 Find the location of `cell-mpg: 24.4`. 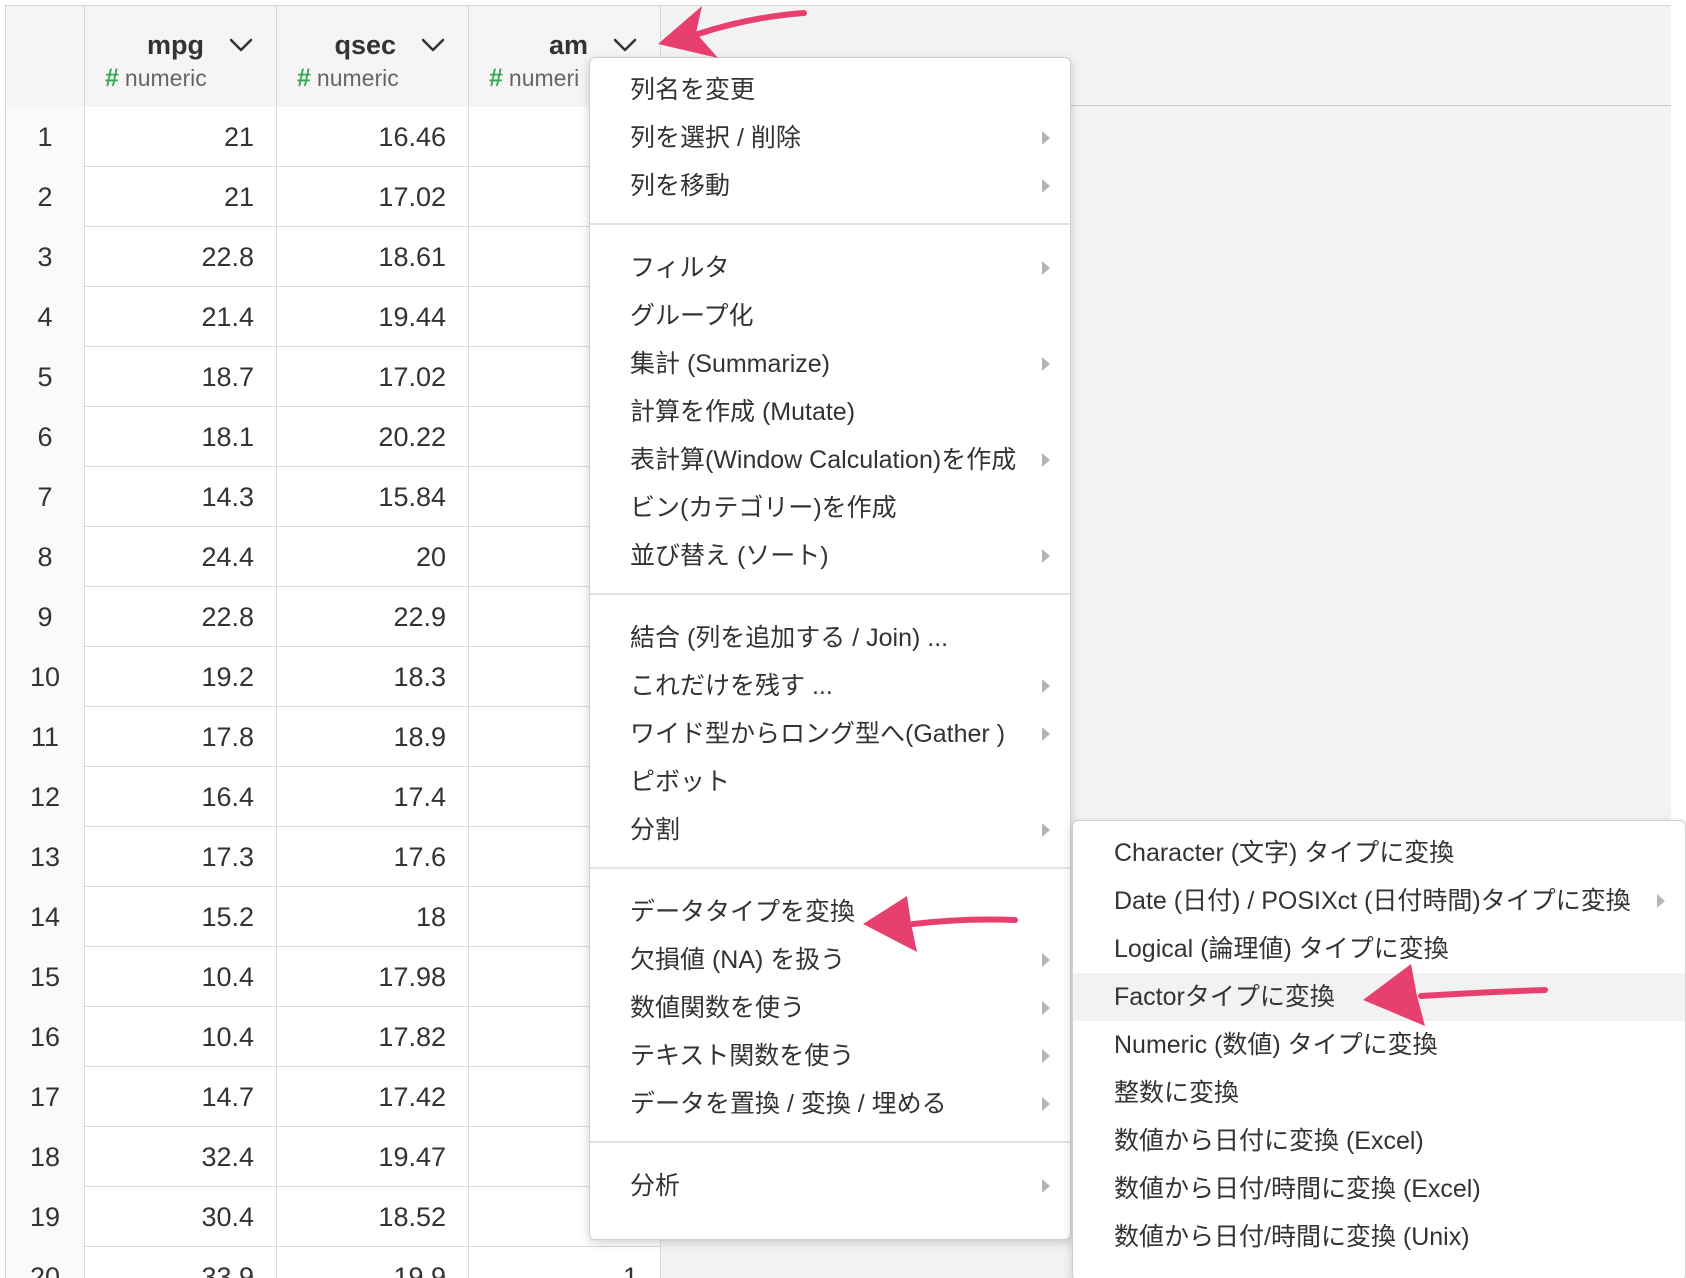

cell-mpg: 24.4 is located at coordinates (181, 557).